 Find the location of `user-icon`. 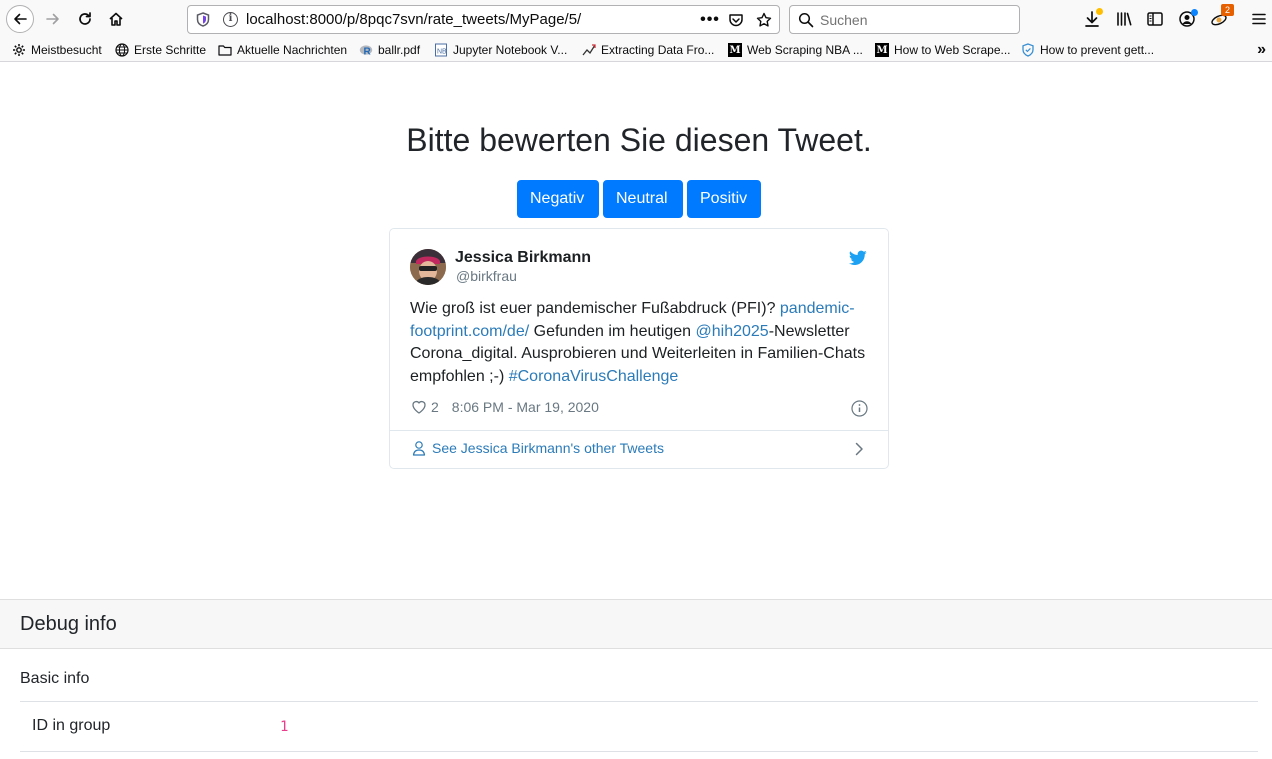

user-icon is located at coordinates (419, 448).